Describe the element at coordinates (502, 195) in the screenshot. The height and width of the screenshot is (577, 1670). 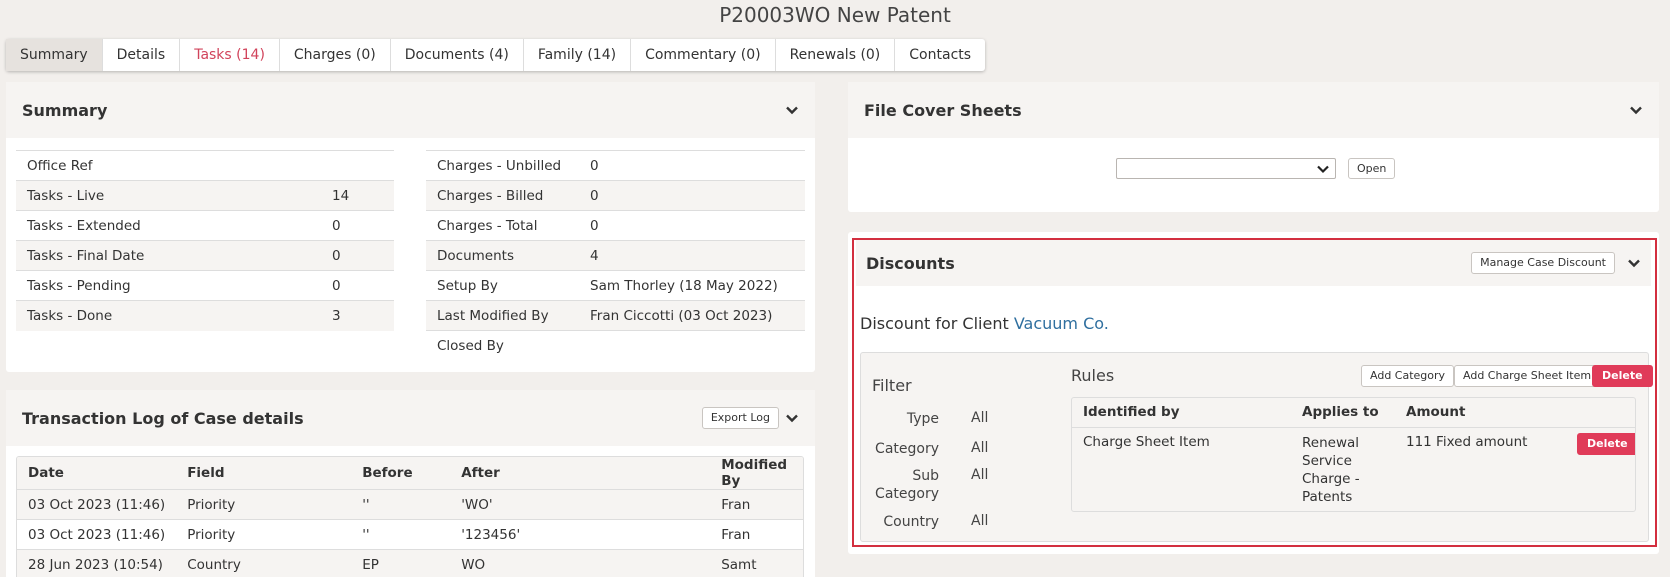
I see `summary-label: Charges - Billed` at that location.